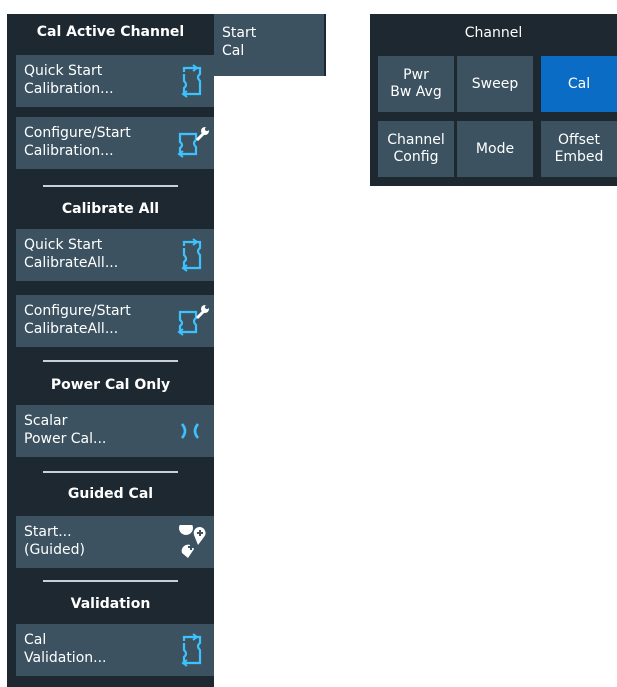  Describe the element at coordinates (110, 494) in the screenshot. I see `section-title-guided-cal: Guided Cal` at that location.